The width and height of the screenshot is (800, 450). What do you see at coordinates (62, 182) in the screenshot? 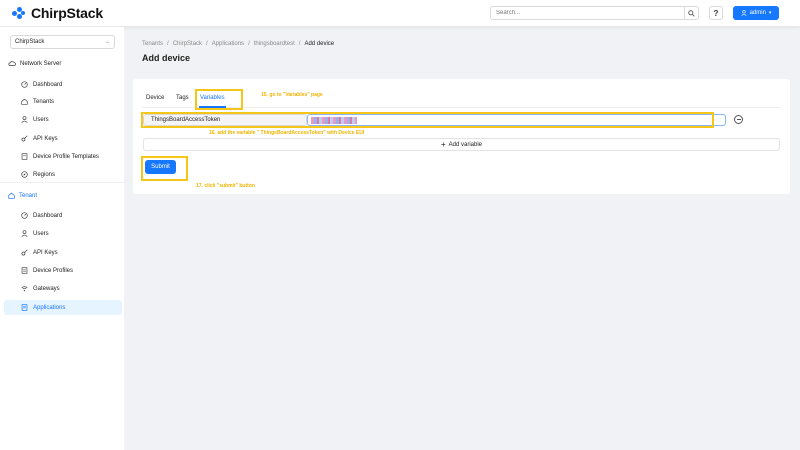
I see `sidebar-divider` at bounding box center [62, 182].